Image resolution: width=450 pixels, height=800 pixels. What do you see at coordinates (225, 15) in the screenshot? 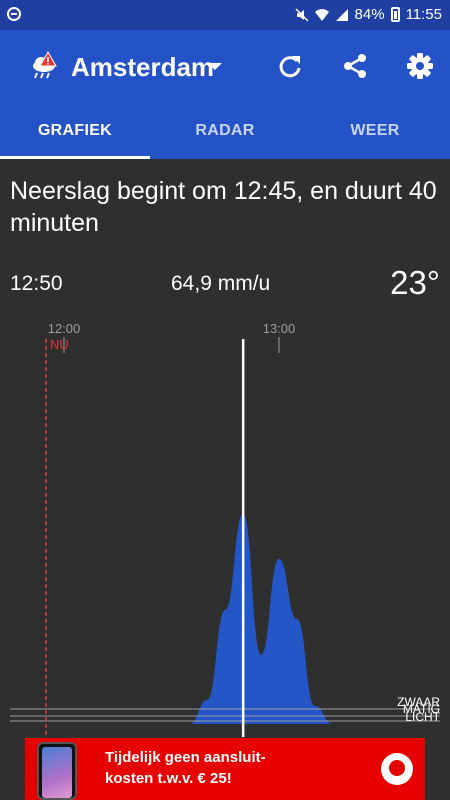
I see `status-bar: 84% 11:55` at bounding box center [225, 15].